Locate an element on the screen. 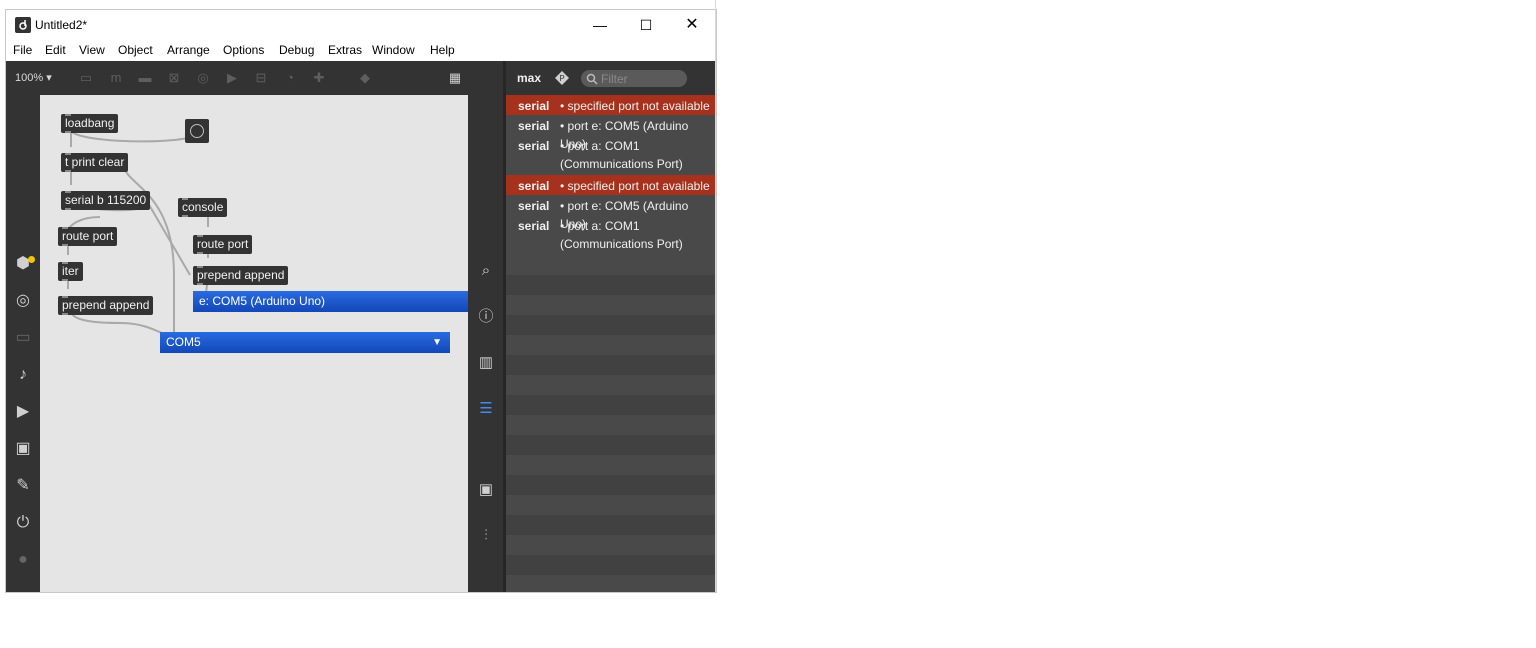 This screenshot has width=1536, height=648. plug-icon: ⏻ is located at coordinates (23, 523).